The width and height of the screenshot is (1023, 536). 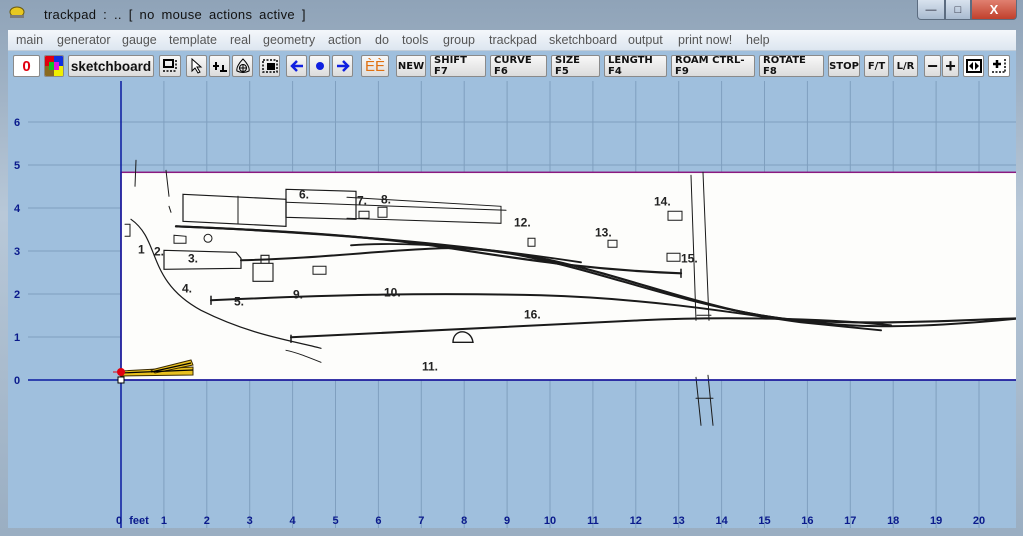 What do you see at coordinates (662, 201) in the screenshot?
I see `sketch-label: 14.` at bounding box center [662, 201].